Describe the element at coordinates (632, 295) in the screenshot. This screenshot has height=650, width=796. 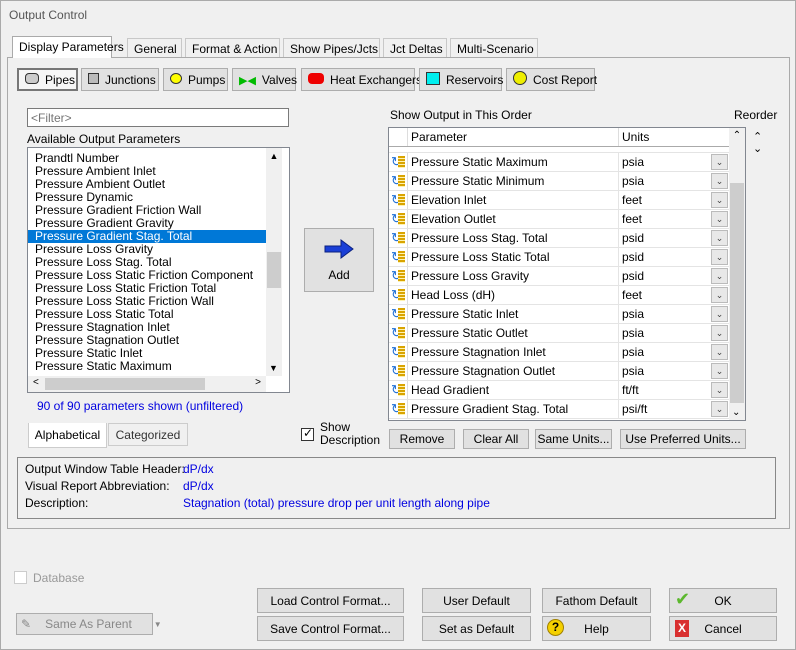
I see `units-cell: feet` at that location.